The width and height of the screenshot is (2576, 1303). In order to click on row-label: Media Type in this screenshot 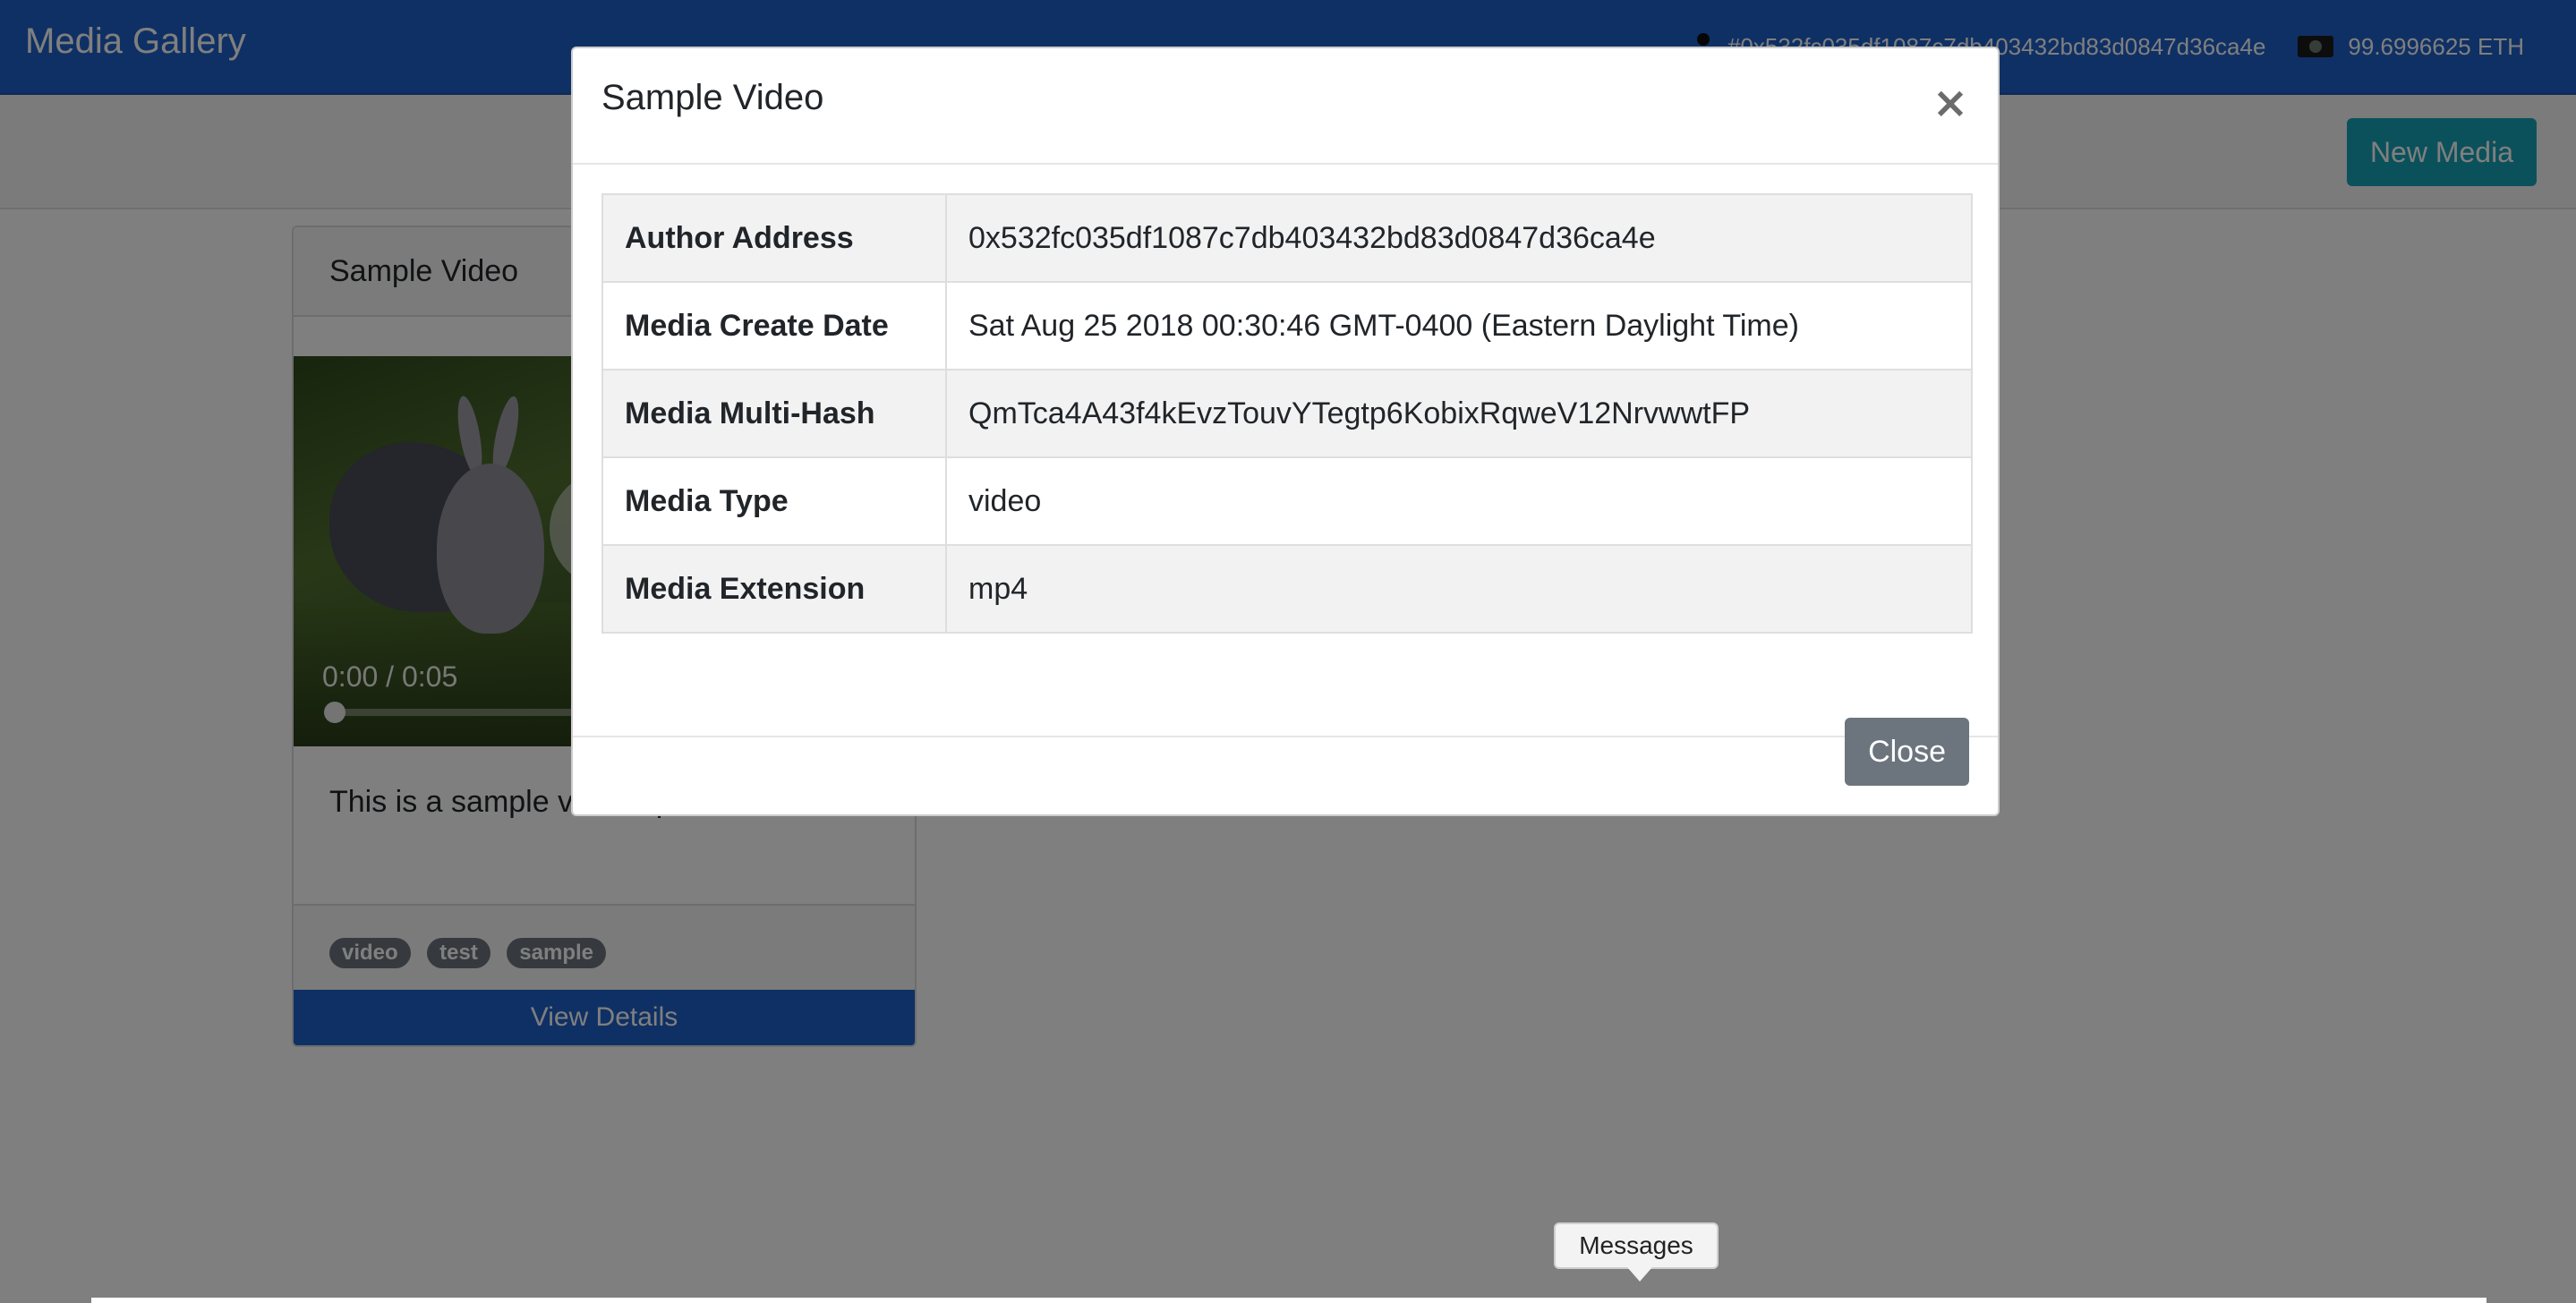, I will do `click(774, 501)`.